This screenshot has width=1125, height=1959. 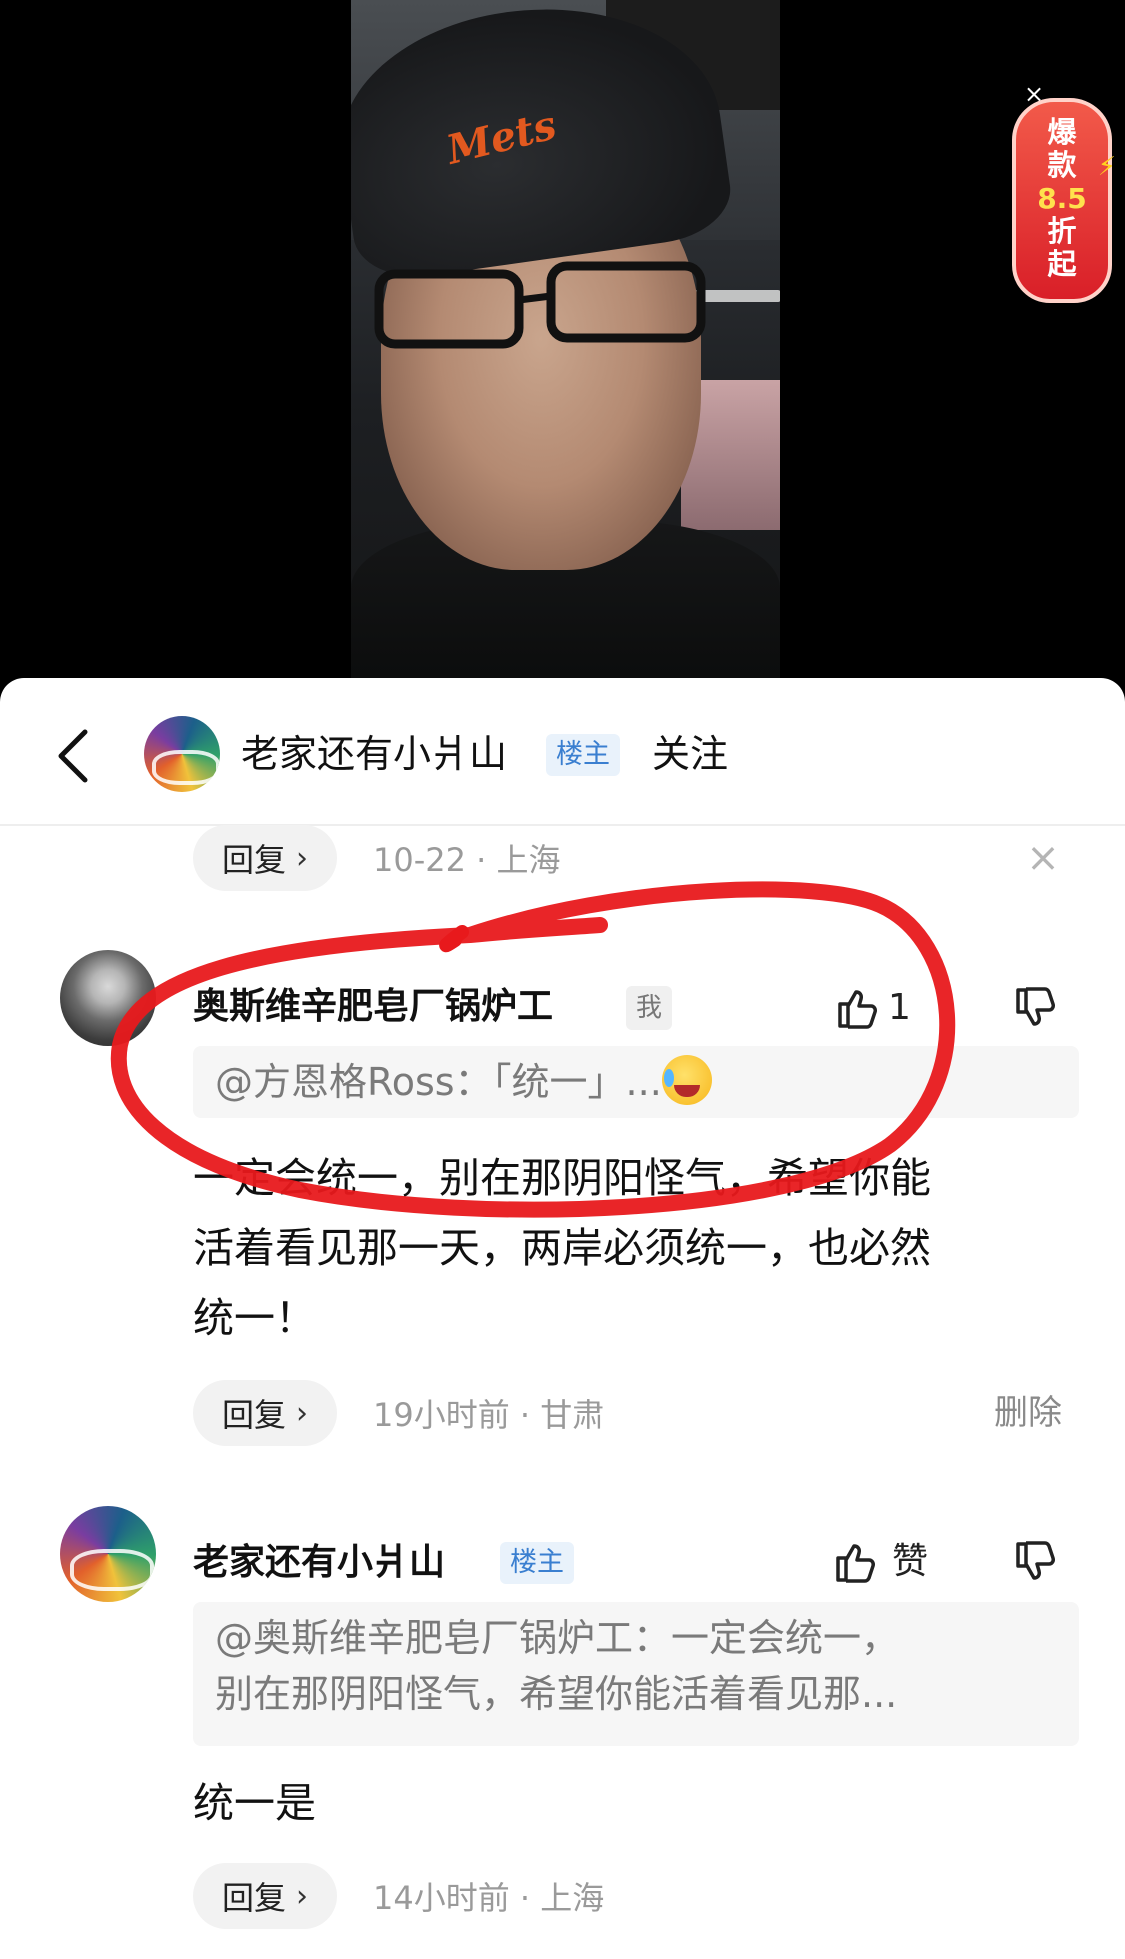 What do you see at coordinates (910, 1562) in the screenshot?
I see `like-label: 赞` at bounding box center [910, 1562].